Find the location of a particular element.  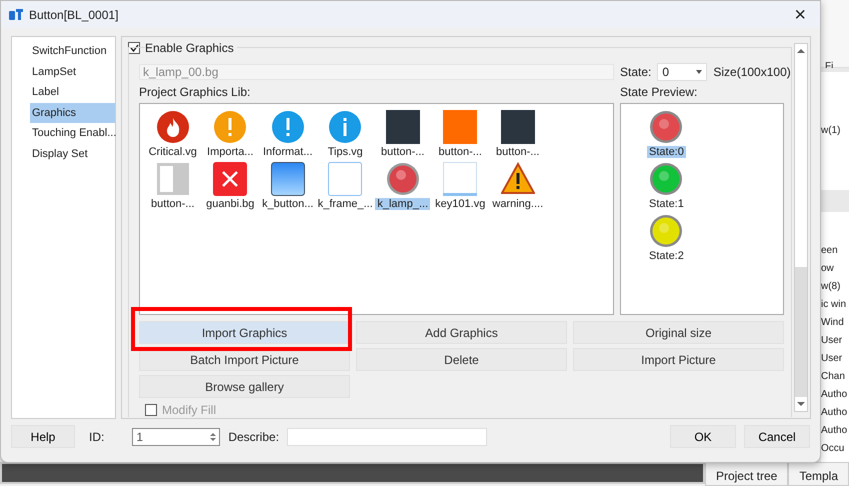

action-button: Add Graphics is located at coordinates (461, 332).